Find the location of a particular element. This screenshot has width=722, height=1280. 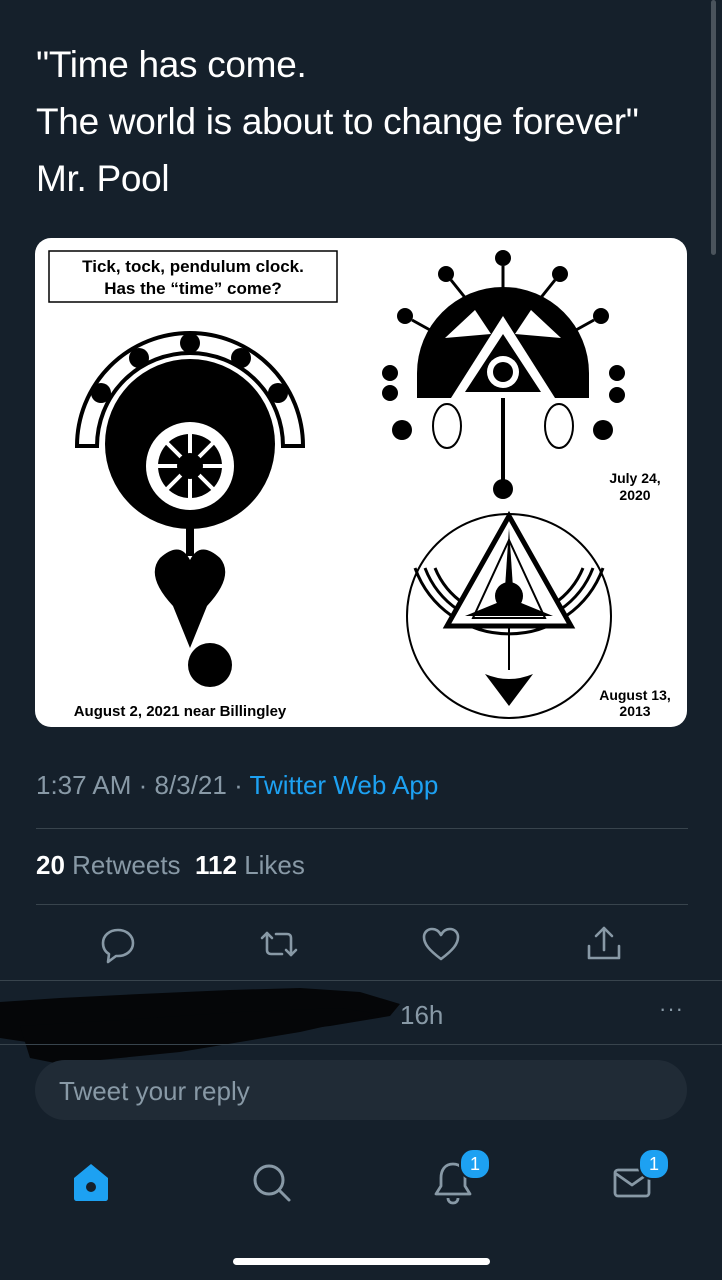

likes-label: Likes is located at coordinates (274, 865).